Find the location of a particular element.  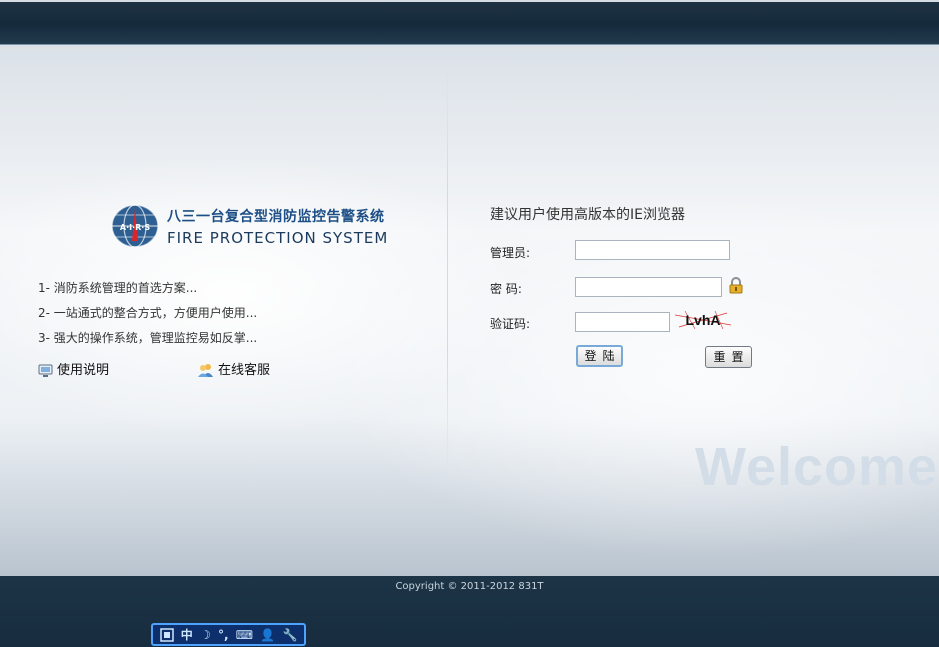

manual-link: 使用说明 is located at coordinates (73, 368).